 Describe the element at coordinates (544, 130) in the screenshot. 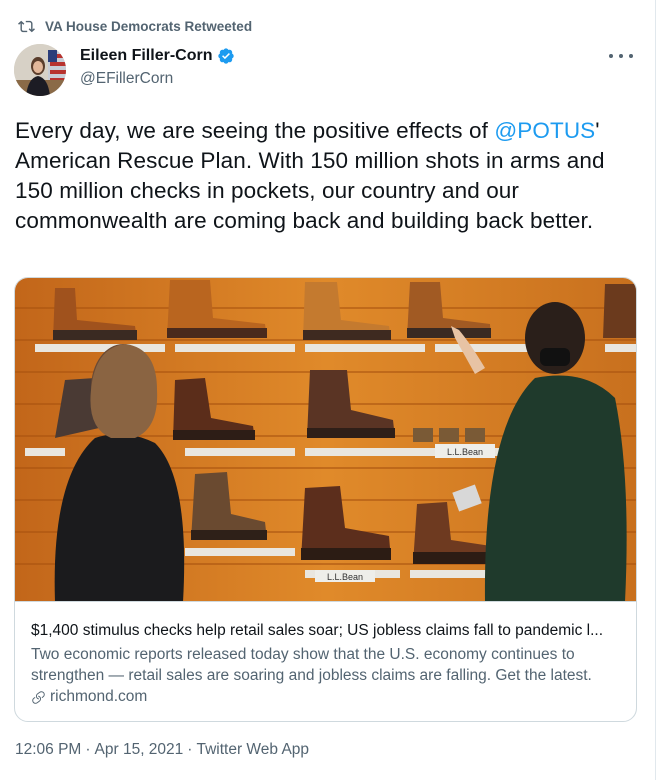

I see `mention-link: @POTUS` at that location.